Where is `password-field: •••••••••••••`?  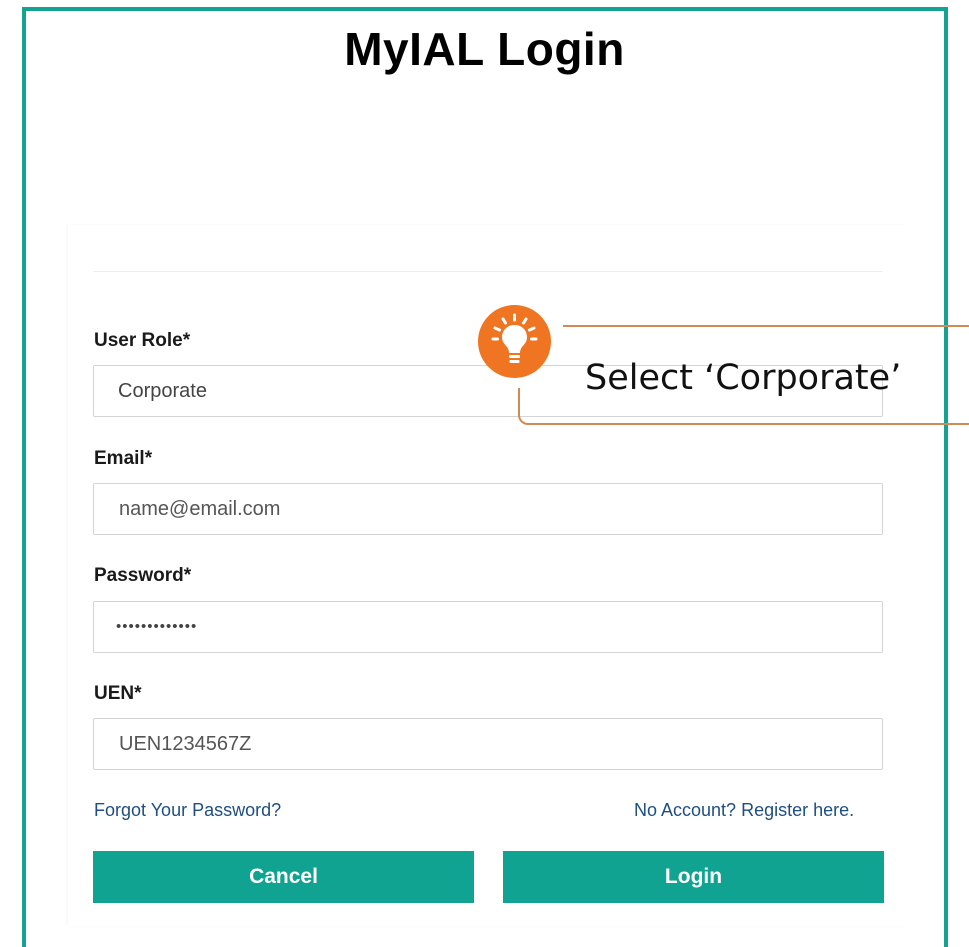 password-field: ••••••••••••• is located at coordinates (488, 627).